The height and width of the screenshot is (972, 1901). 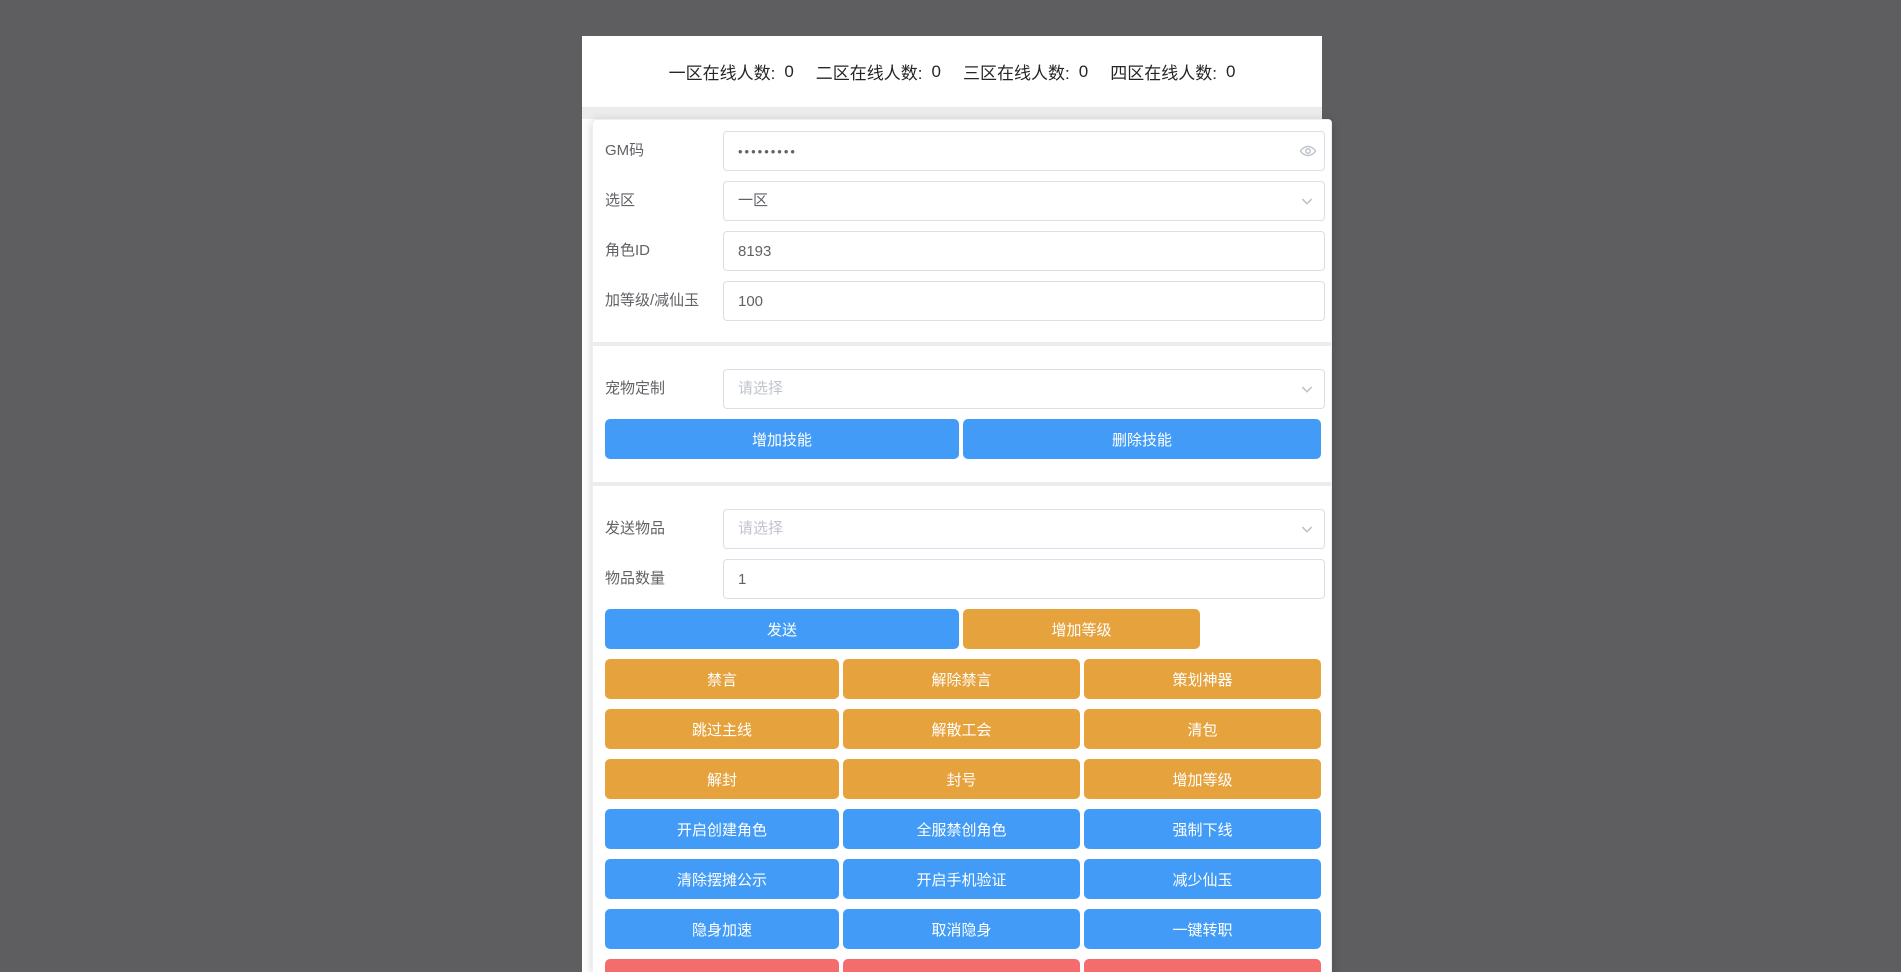 What do you see at coordinates (635, 388) in the screenshot?
I see `pet-custom-label: 宠物定制` at bounding box center [635, 388].